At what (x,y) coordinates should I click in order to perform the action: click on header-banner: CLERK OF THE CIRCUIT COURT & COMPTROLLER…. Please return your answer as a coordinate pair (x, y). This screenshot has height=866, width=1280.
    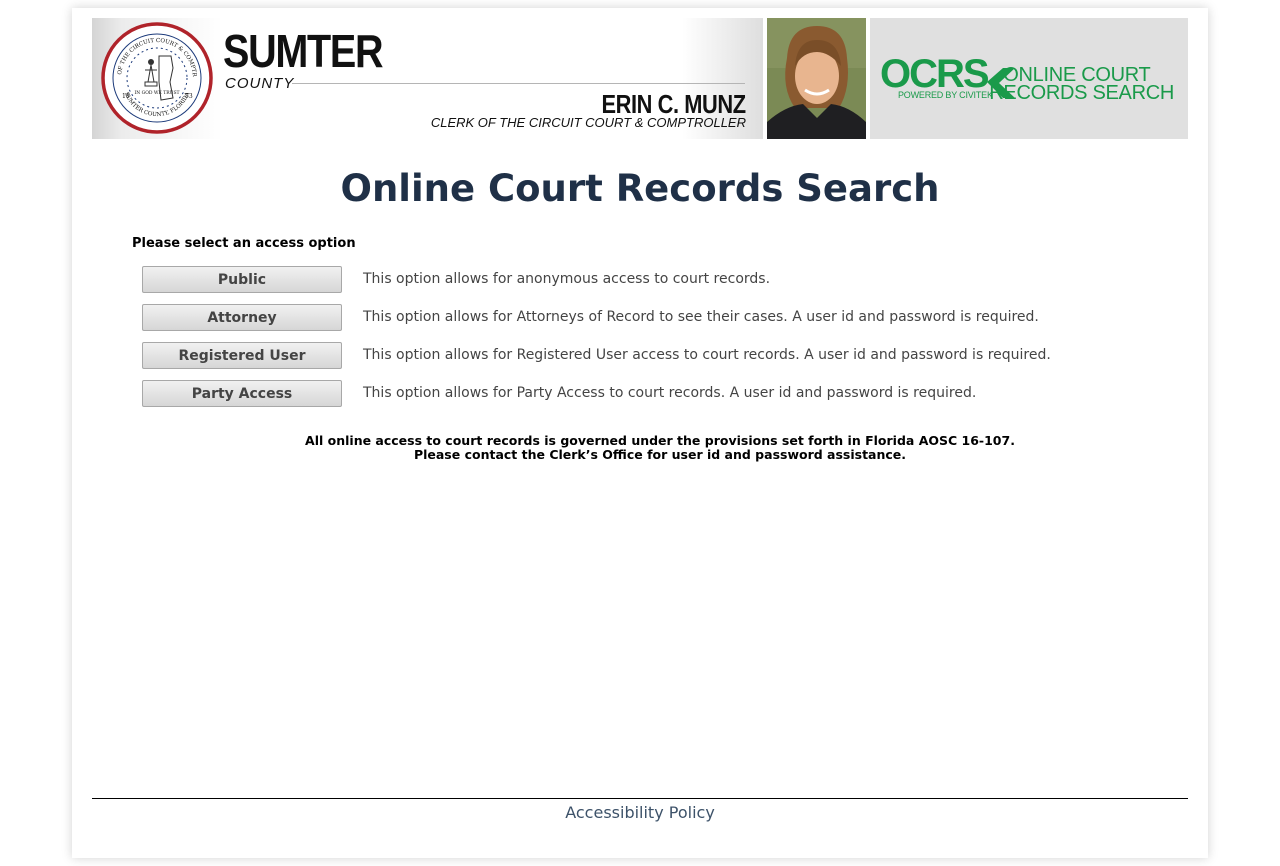
    Looking at the image, I should click on (640, 78).